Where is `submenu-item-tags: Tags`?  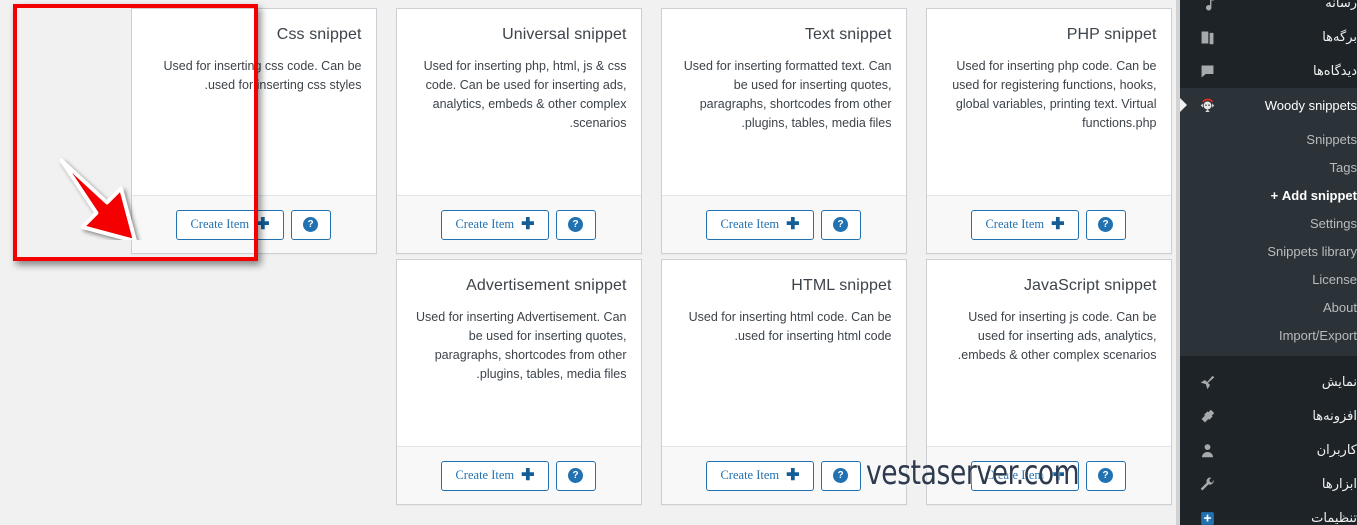 submenu-item-tags: Tags is located at coordinates (1268, 168).